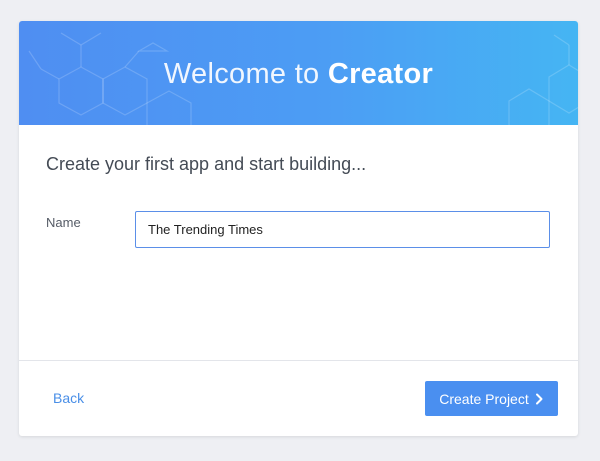  Describe the element at coordinates (298, 360) in the screenshot. I see `footer-divider` at that location.